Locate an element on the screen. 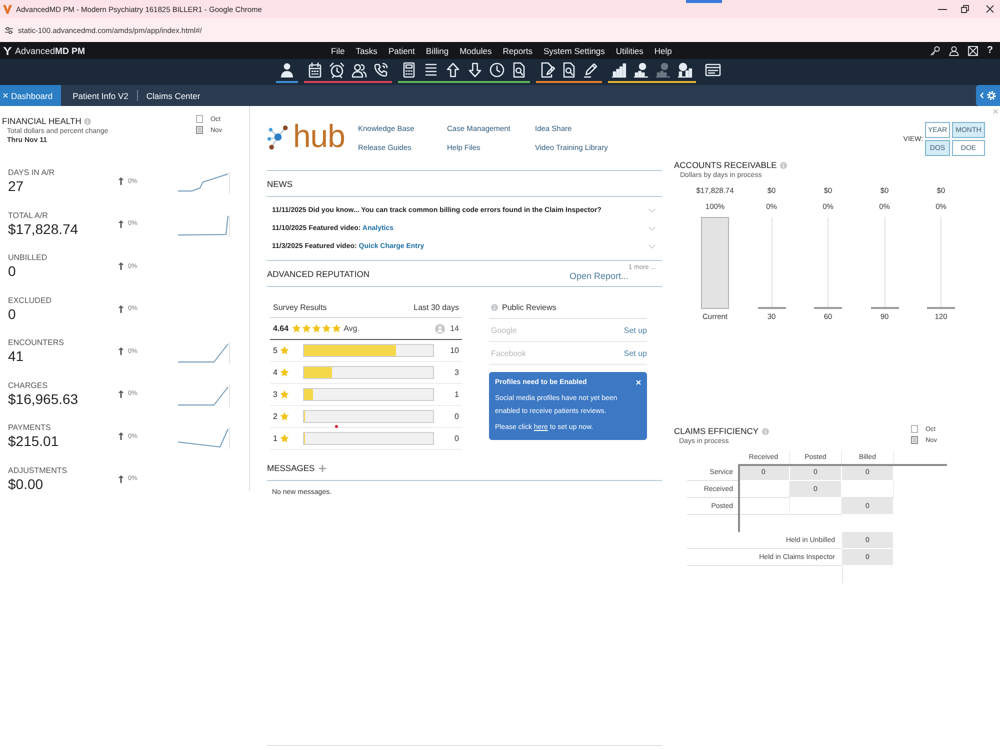 This screenshot has height=750, width=1000. window-snap-bar is located at coordinates (704, 1).